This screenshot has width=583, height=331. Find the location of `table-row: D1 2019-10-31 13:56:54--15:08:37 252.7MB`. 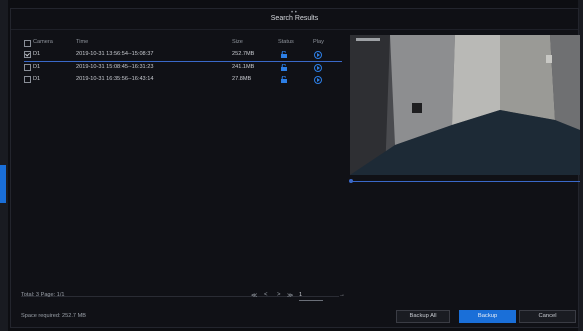

table-row: D1 2019-10-31 13:56:54--15:08:37 252.7MB is located at coordinates (183, 55).